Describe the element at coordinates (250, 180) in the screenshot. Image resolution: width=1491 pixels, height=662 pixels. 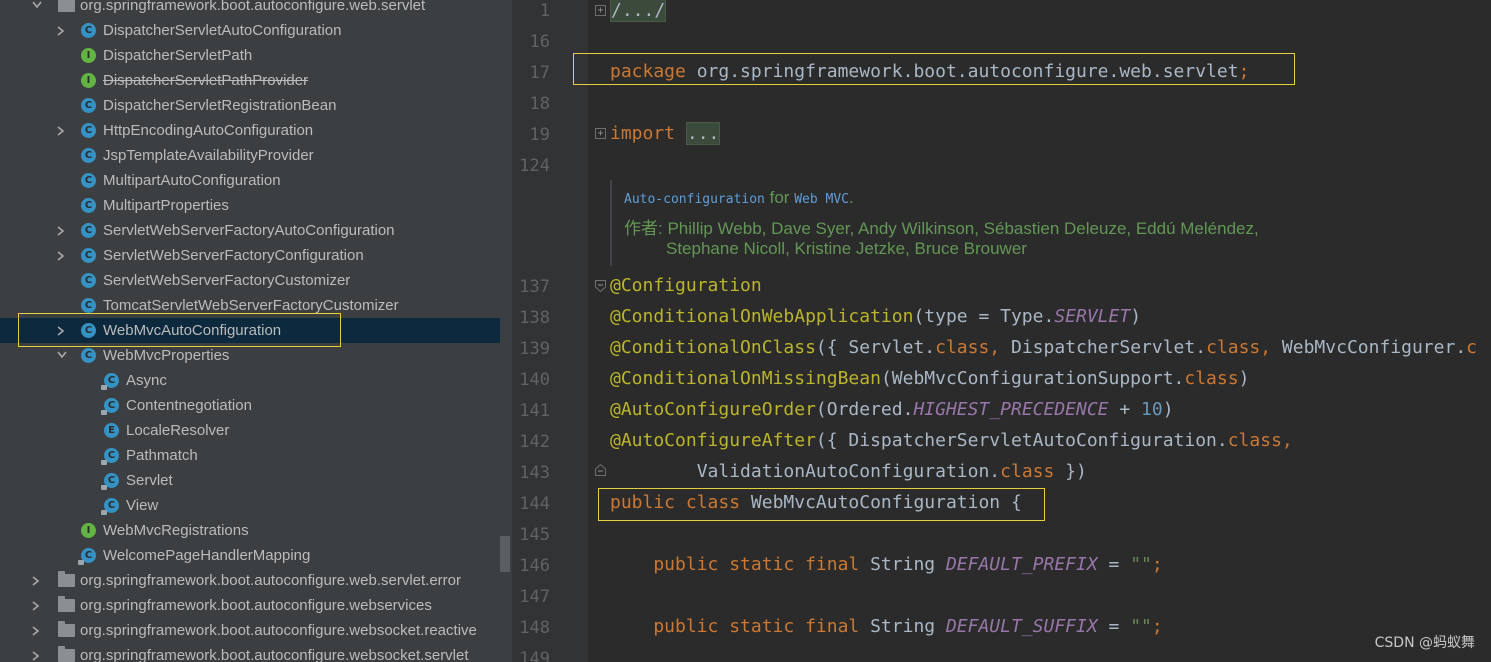
I see `tree-item: C MultipartAutoConfiguration` at that location.